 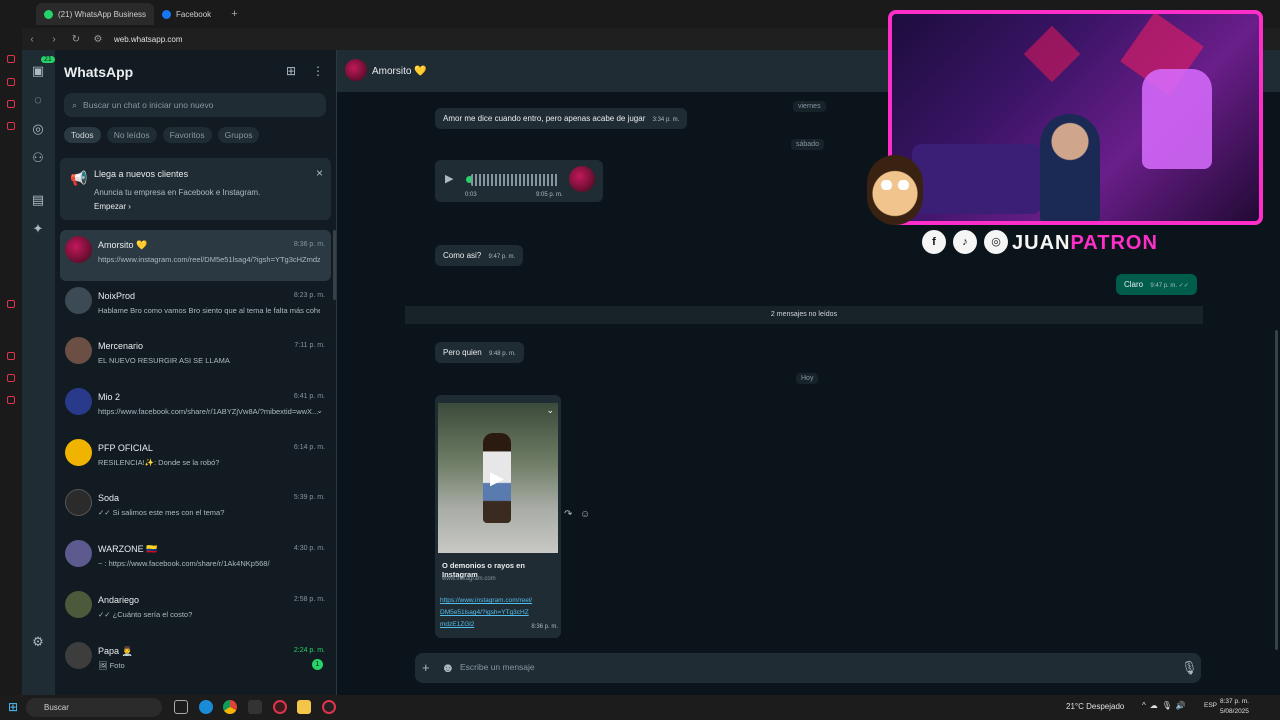 What do you see at coordinates (471, 195) in the screenshot?
I see `voice-duration: 0:03` at bounding box center [471, 195].